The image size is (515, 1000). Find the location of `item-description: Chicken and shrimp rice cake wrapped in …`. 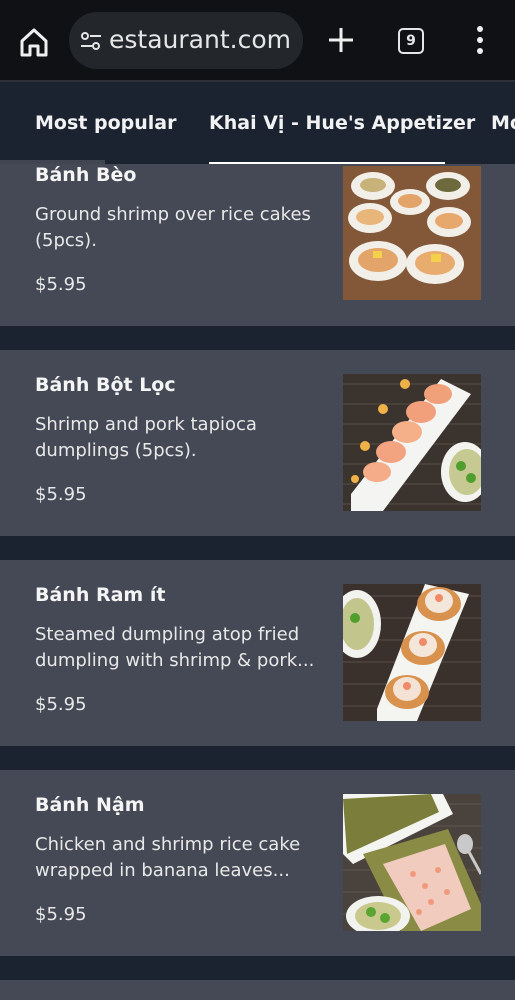

item-description: Chicken and shrimp rice cake wrapped in … is located at coordinates (168, 857).